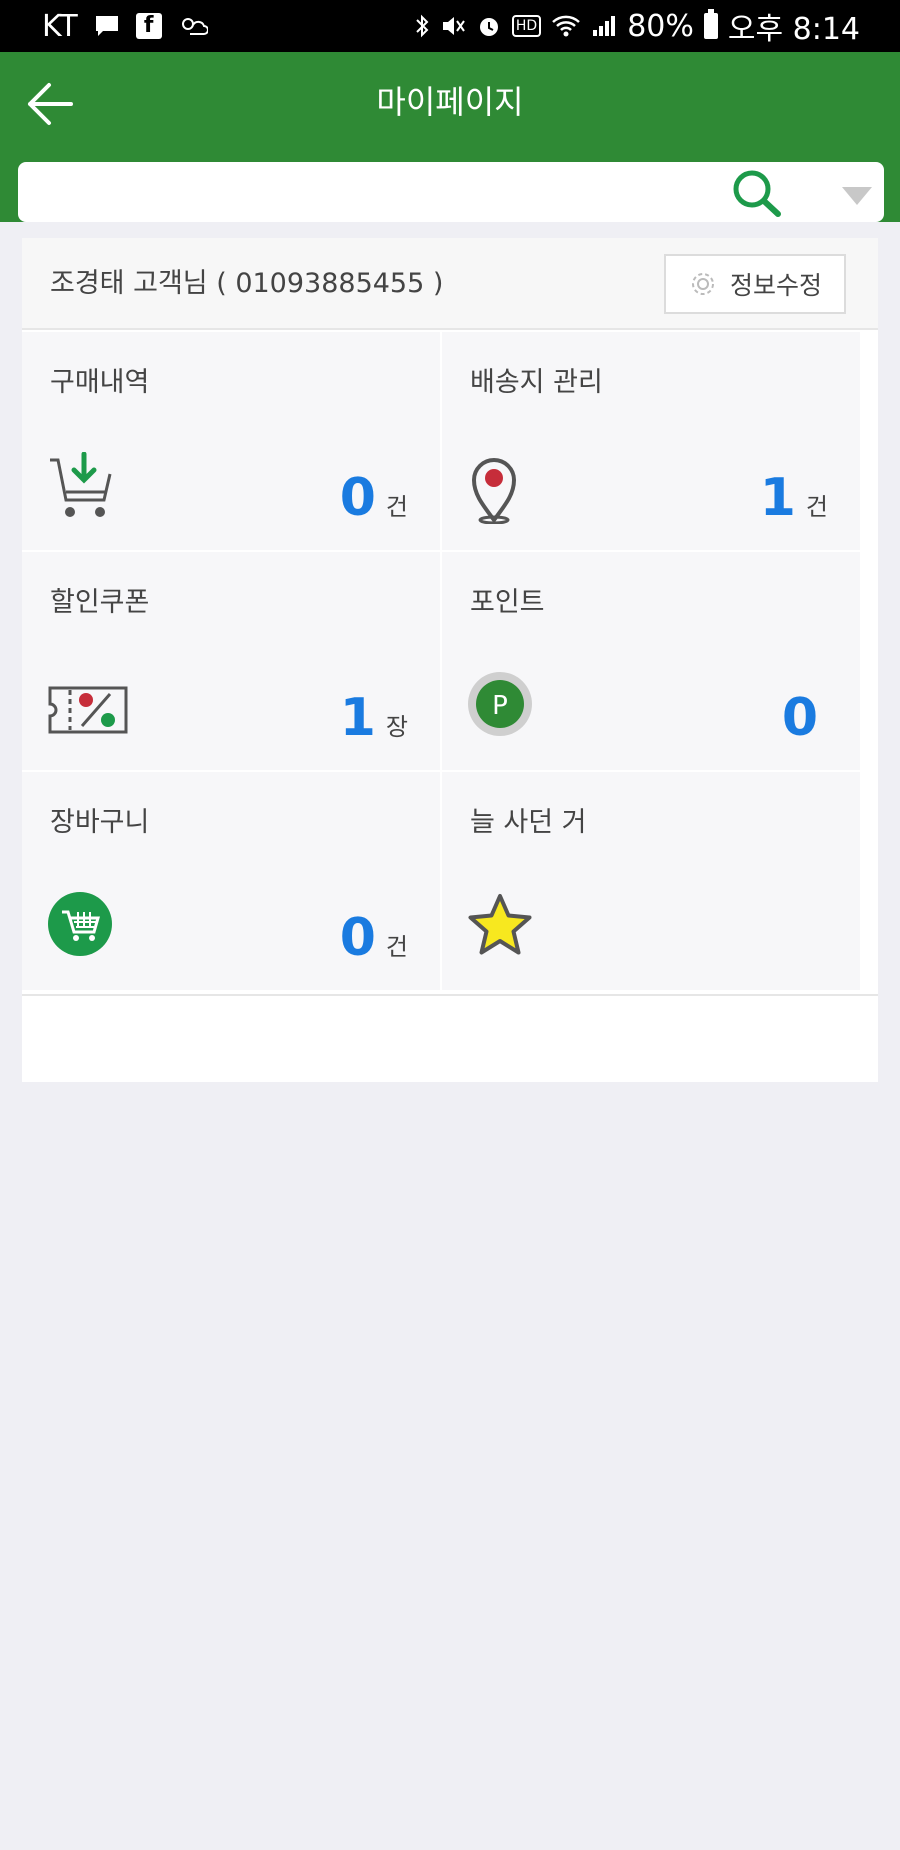 The height and width of the screenshot is (1850, 900). Describe the element at coordinates (793, 29) in the screenshot. I see `clock: 오후 8:14` at that location.